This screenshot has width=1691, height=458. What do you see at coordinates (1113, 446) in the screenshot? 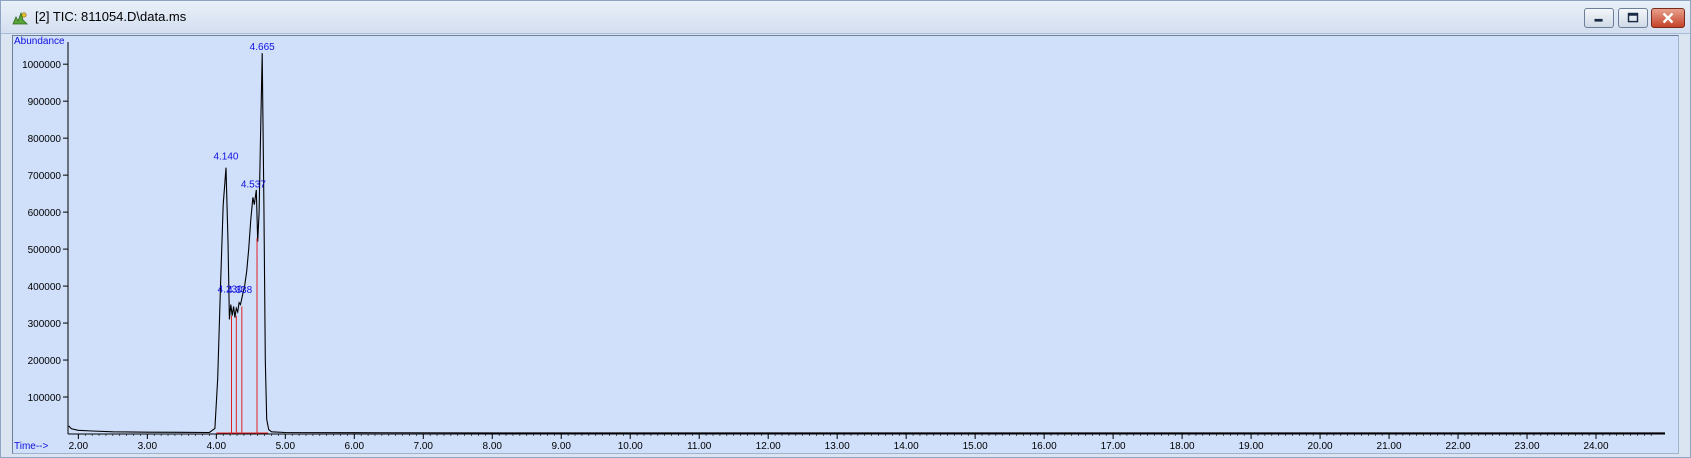
I see `x-tick-label: 17.00` at bounding box center [1113, 446].